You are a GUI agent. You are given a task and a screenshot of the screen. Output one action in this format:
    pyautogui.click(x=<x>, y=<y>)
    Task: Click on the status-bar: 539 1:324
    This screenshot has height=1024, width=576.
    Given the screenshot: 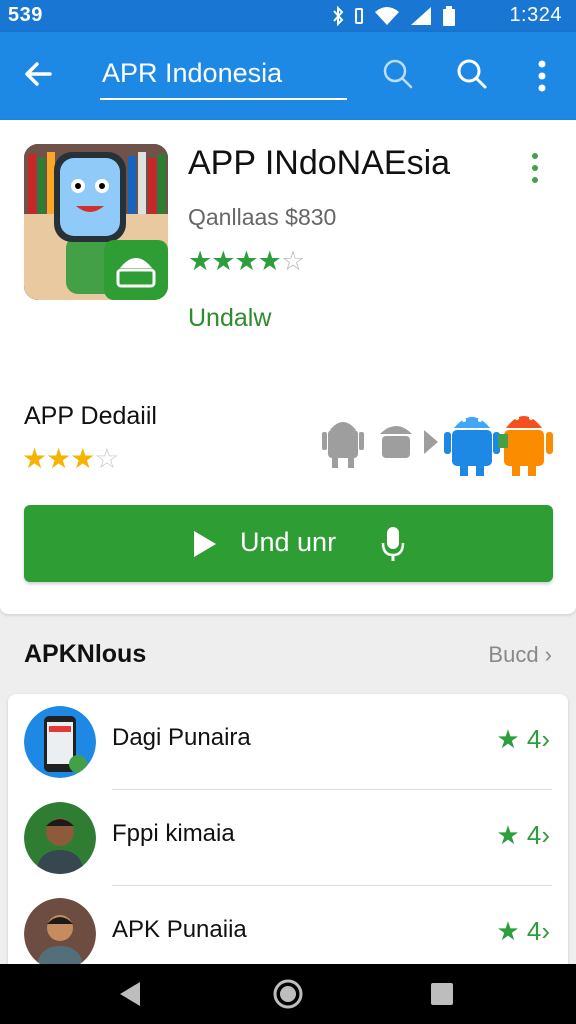 What is the action you would take?
    pyautogui.click(x=288, y=16)
    